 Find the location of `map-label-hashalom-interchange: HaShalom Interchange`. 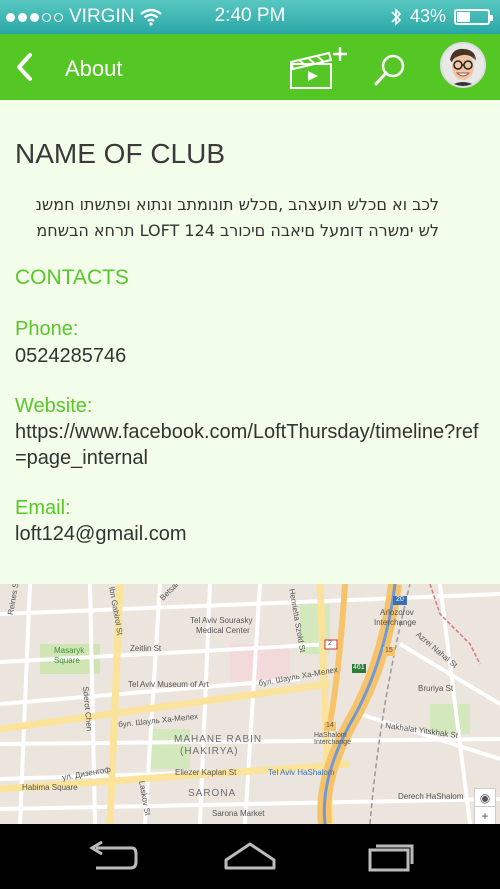

map-label-hashalom-interchange: HaShalom Interchange is located at coordinates (332, 739).